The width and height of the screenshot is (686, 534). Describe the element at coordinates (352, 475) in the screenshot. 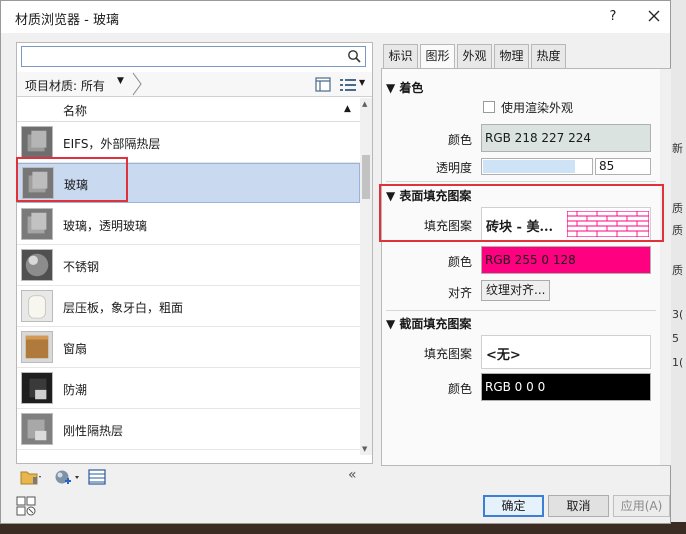

I see `collapse-library-icon: «` at that location.